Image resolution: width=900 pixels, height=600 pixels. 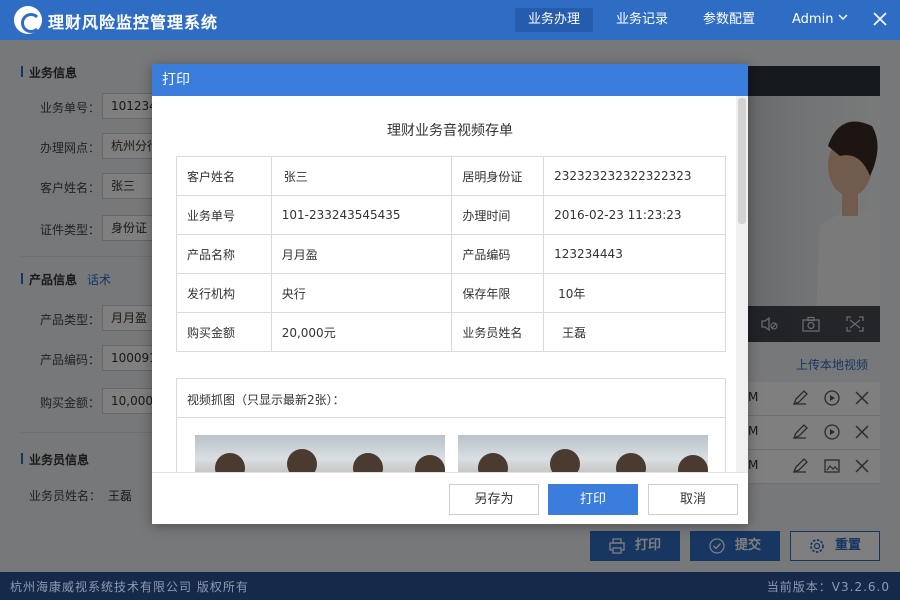 What do you see at coordinates (450, 131) in the screenshot?
I see `document-title: 理财业务音视频存单` at bounding box center [450, 131].